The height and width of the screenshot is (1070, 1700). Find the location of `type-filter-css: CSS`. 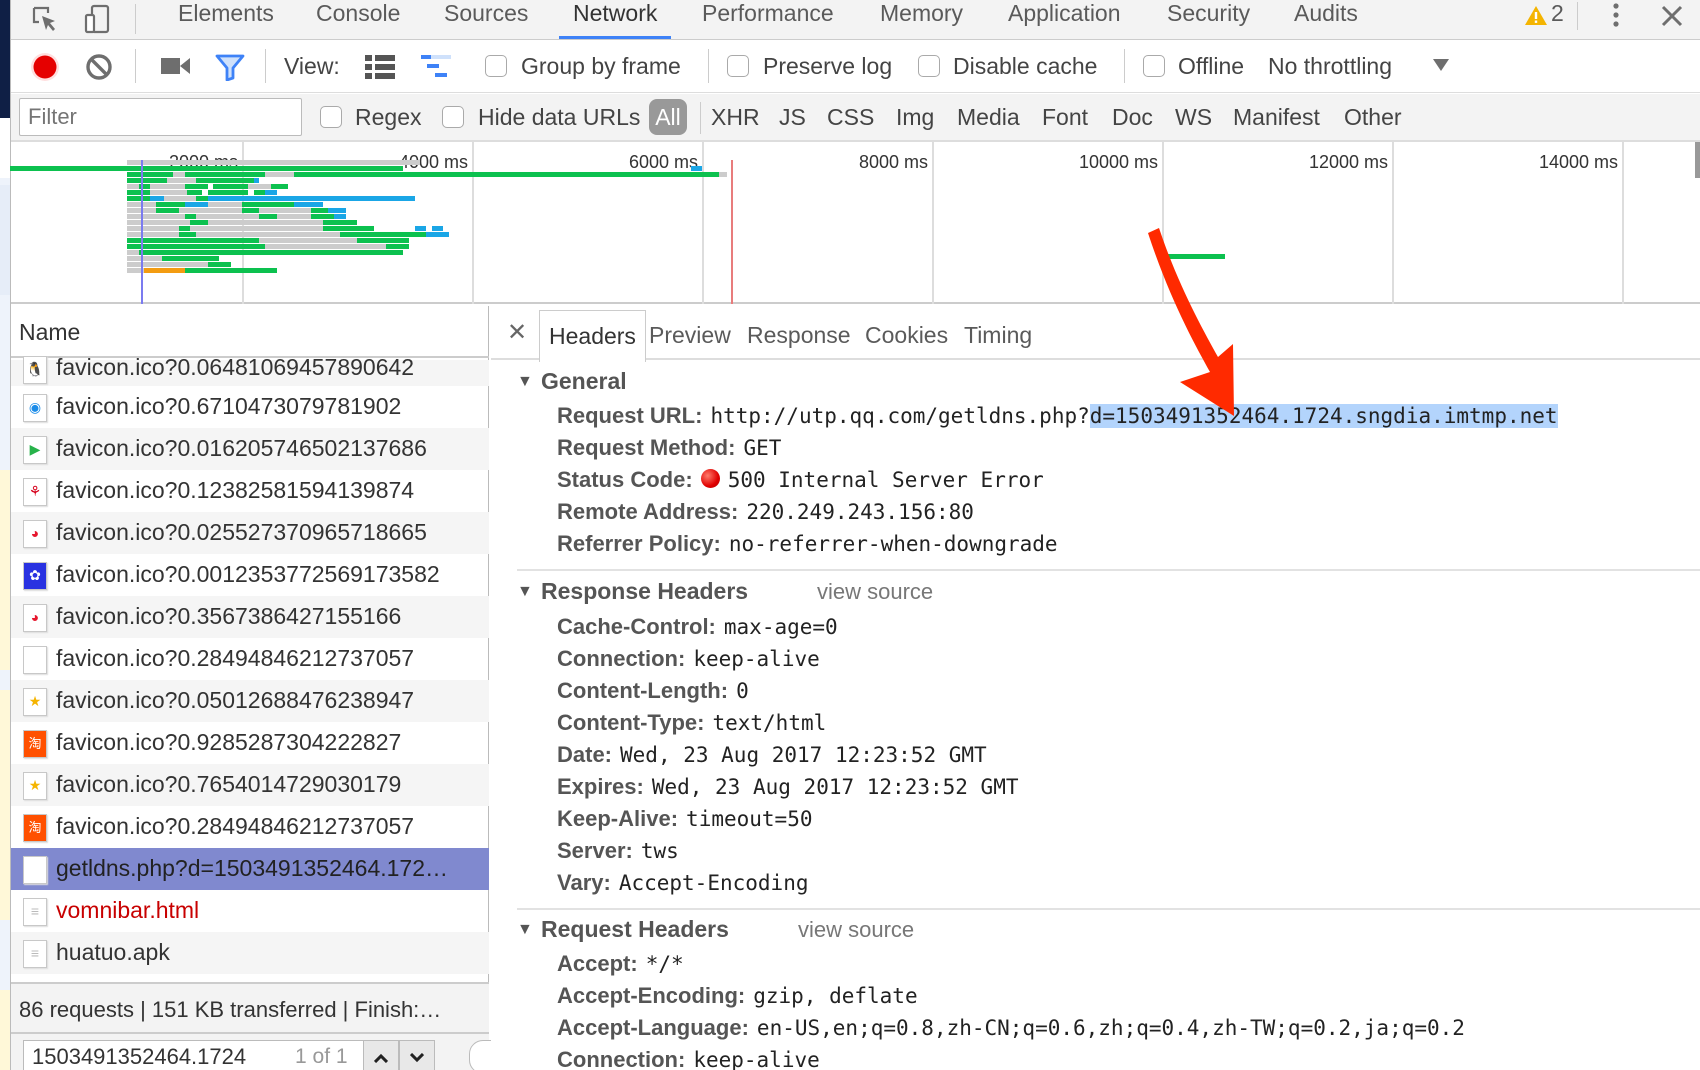

type-filter-css: CSS is located at coordinates (850, 117).